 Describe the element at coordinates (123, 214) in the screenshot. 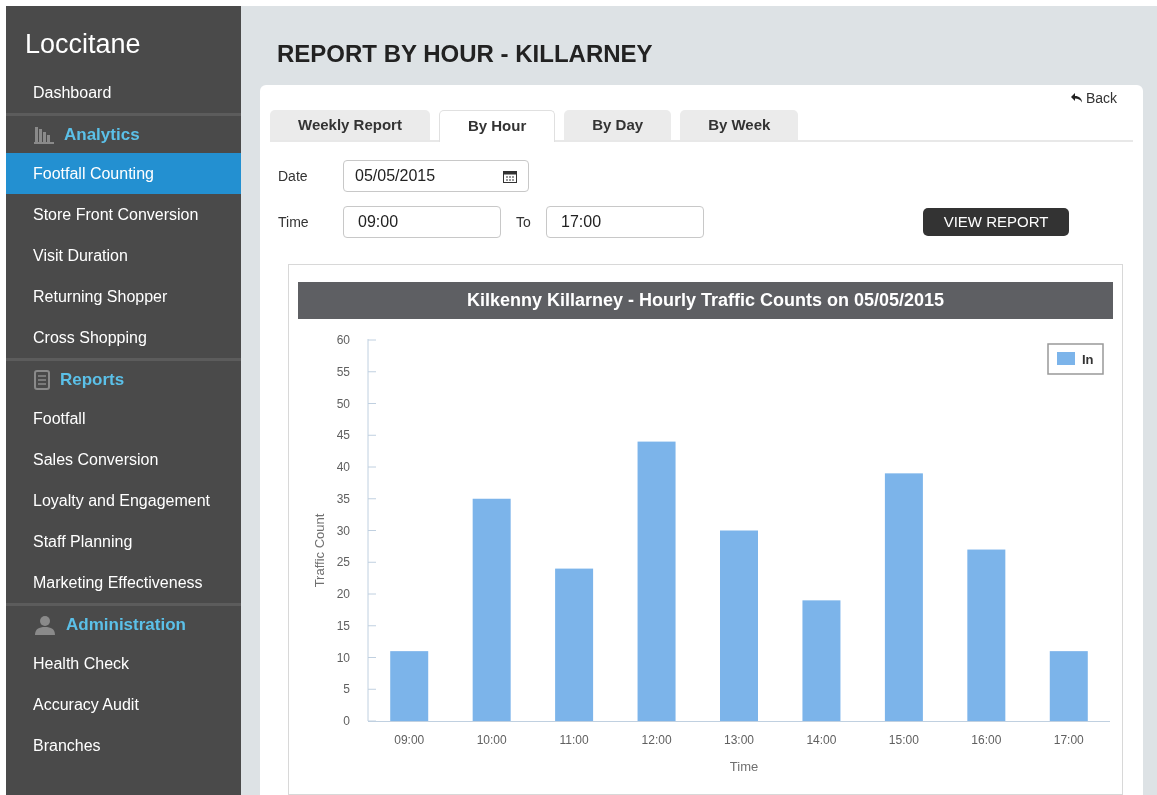

I see `nav-item: Store Front Conversion` at that location.